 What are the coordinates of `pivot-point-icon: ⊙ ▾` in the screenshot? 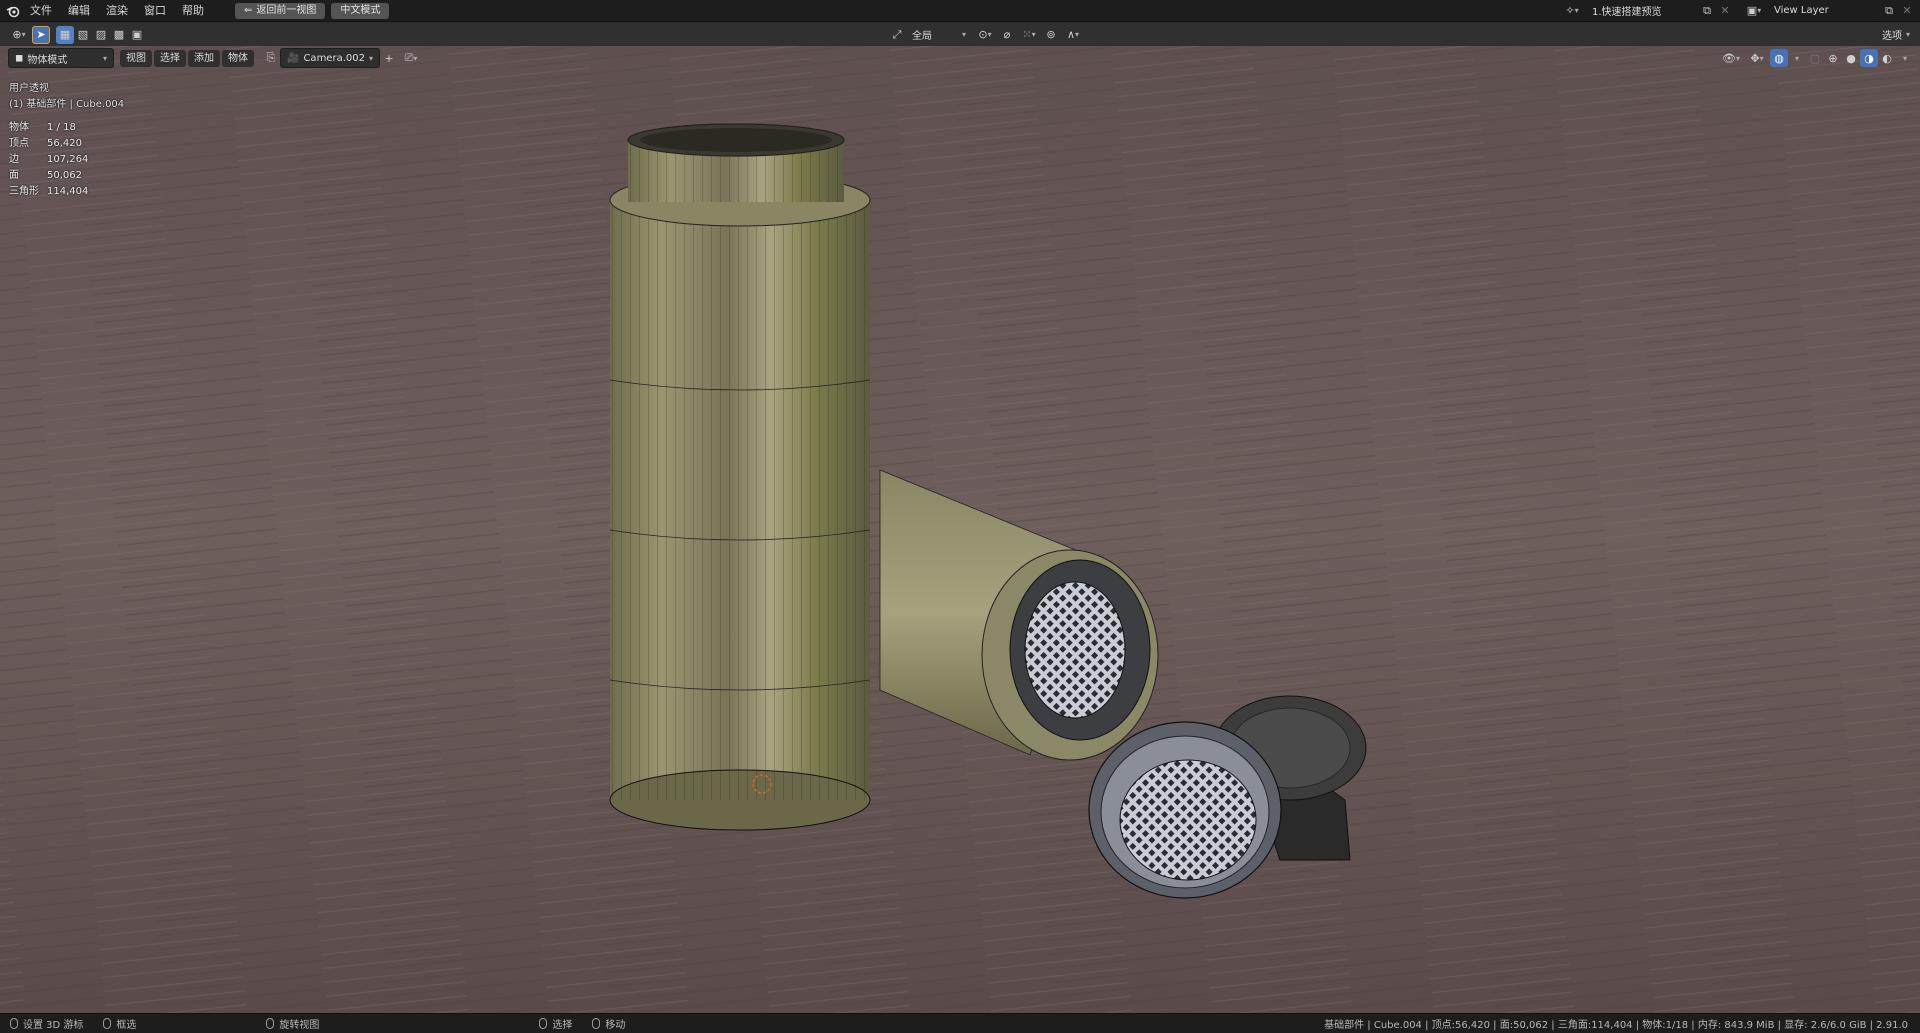 It's located at (985, 35).